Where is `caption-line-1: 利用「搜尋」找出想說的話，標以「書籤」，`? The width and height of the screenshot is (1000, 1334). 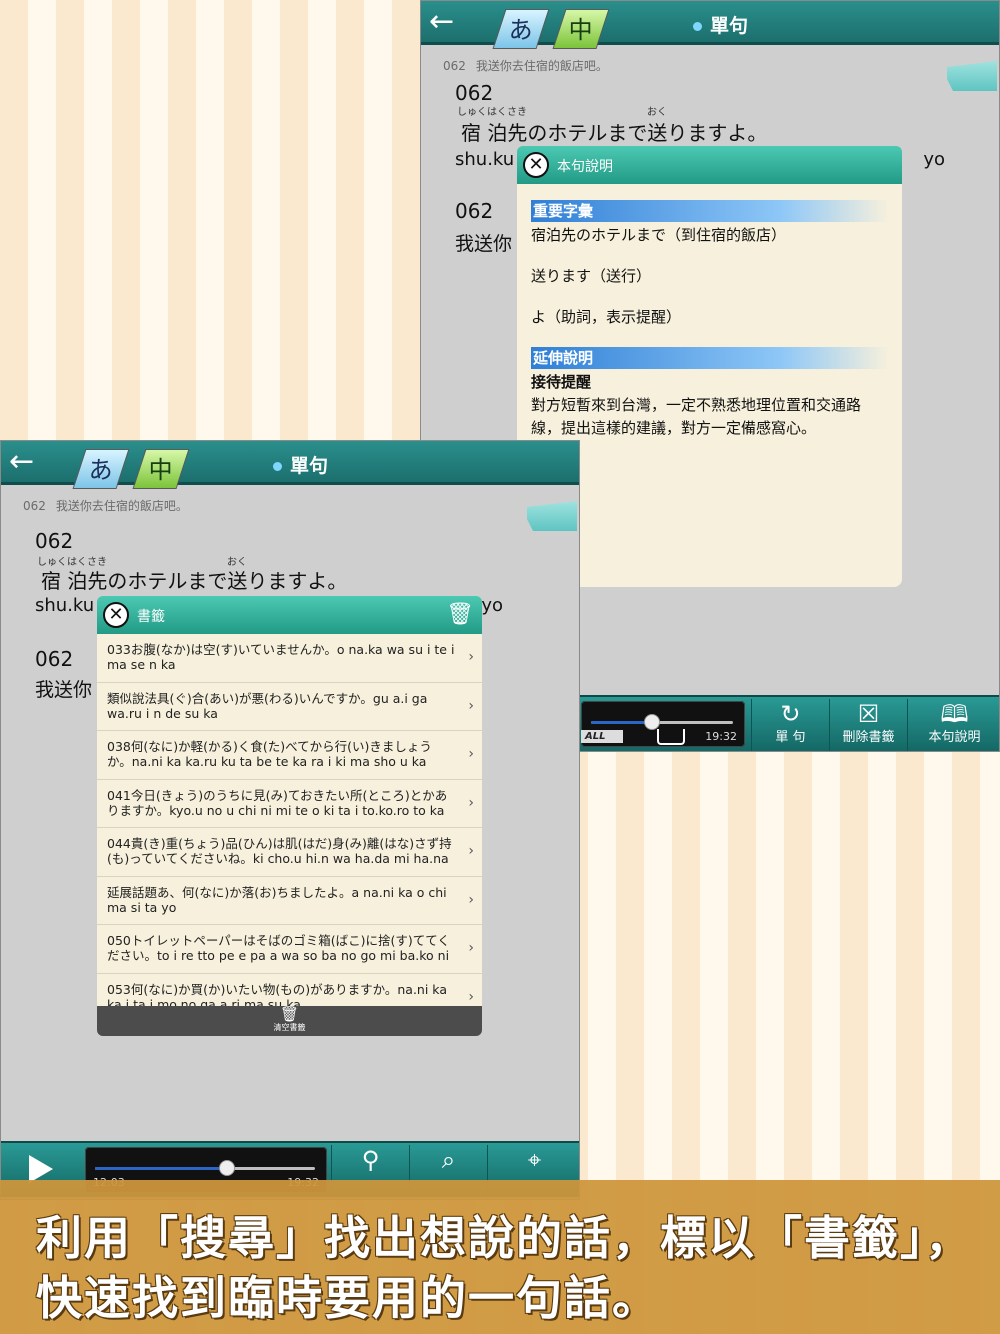 caption-line-1: 利用「搜尋」找出想說的話，標以「書籤」， is located at coordinates (504, 1238).